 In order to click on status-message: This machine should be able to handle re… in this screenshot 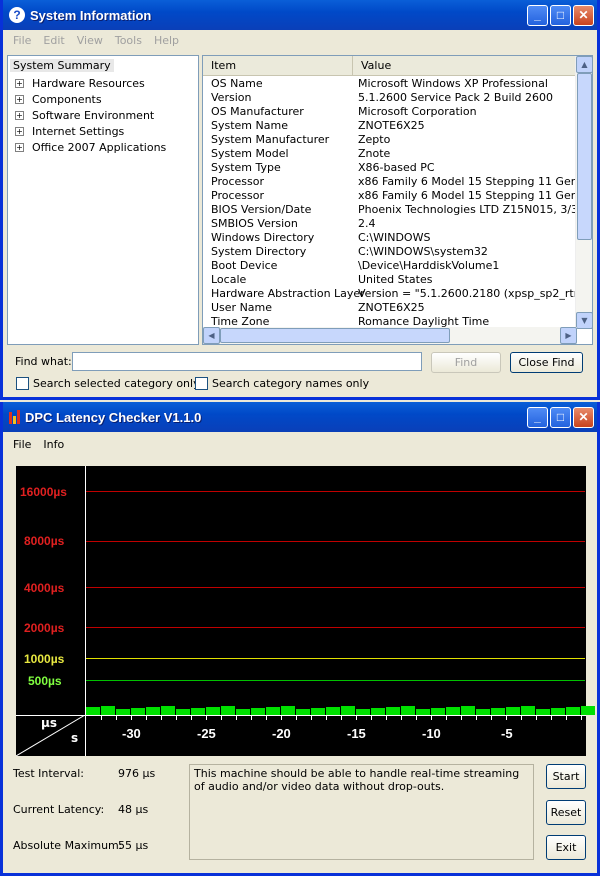, I will do `click(361, 812)`.